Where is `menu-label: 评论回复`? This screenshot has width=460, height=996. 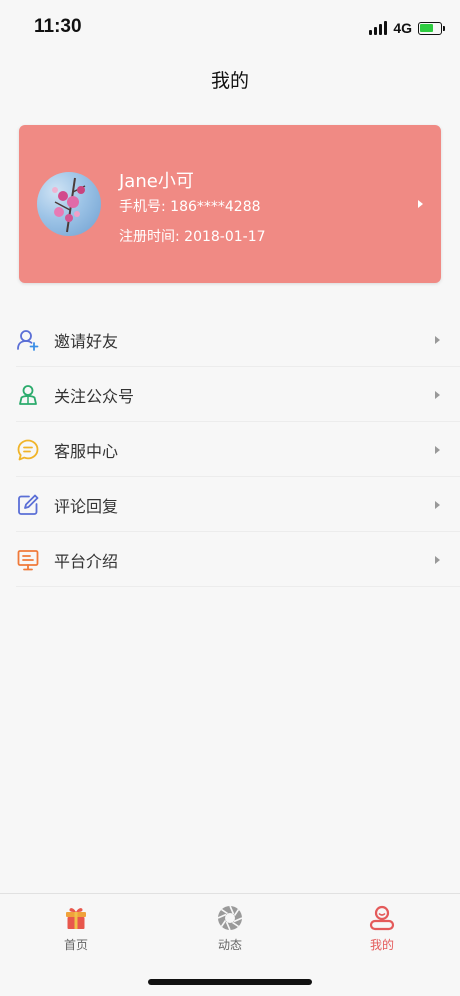
menu-label: 评论回复 is located at coordinates (86, 506).